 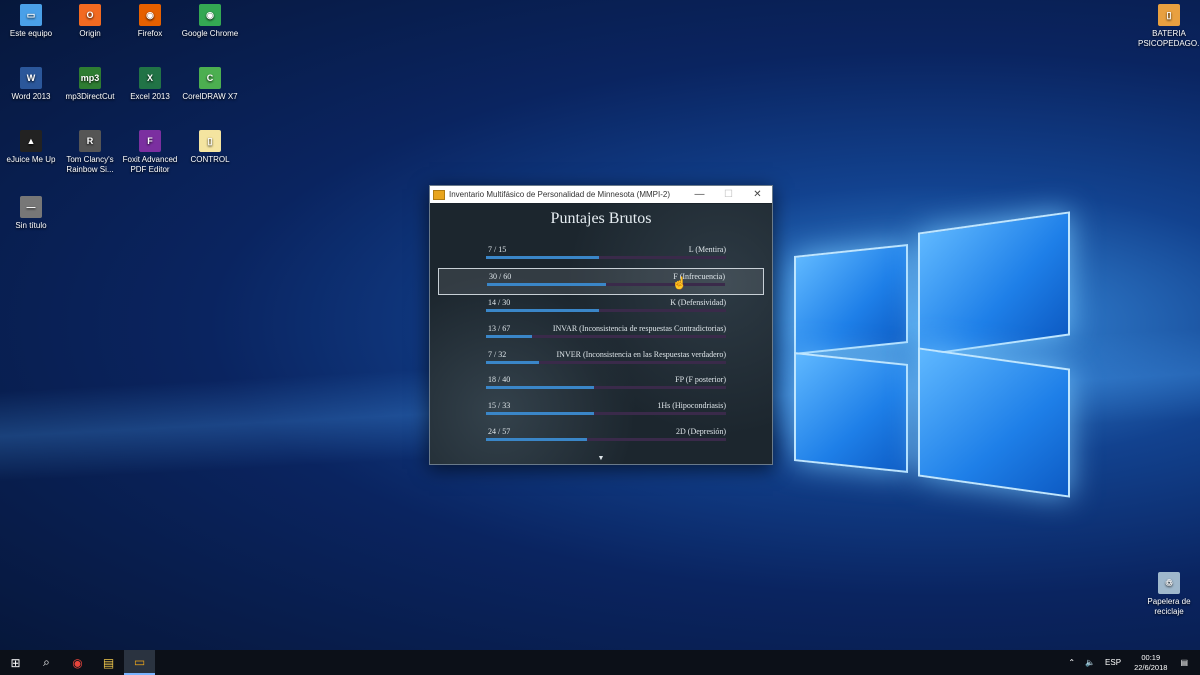 What do you see at coordinates (1151, 657) in the screenshot?
I see `clock-time: 00:19` at bounding box center [1151, 657].